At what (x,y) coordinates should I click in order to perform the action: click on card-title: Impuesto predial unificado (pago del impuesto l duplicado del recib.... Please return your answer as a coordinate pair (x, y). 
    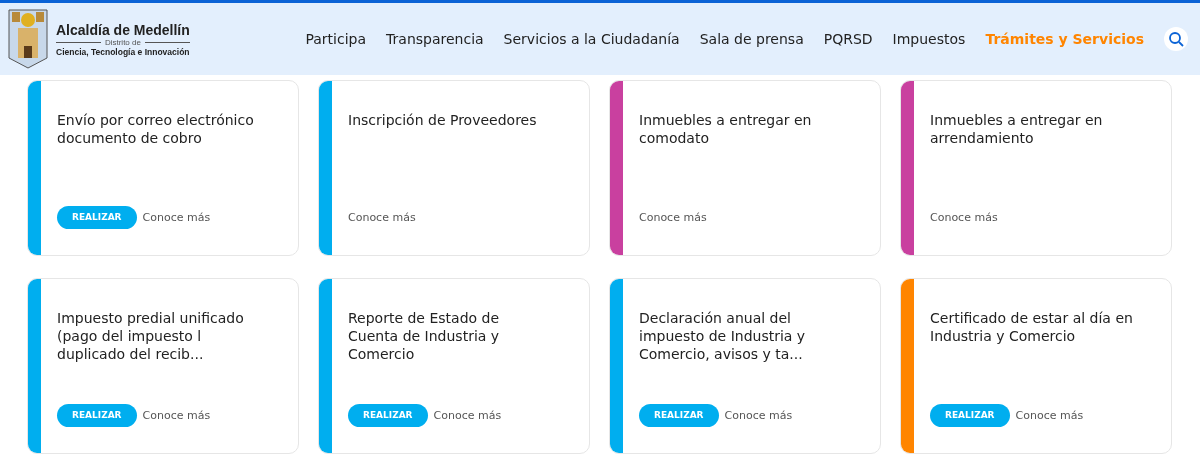
    Looking at the image, I should click on (151, 336).